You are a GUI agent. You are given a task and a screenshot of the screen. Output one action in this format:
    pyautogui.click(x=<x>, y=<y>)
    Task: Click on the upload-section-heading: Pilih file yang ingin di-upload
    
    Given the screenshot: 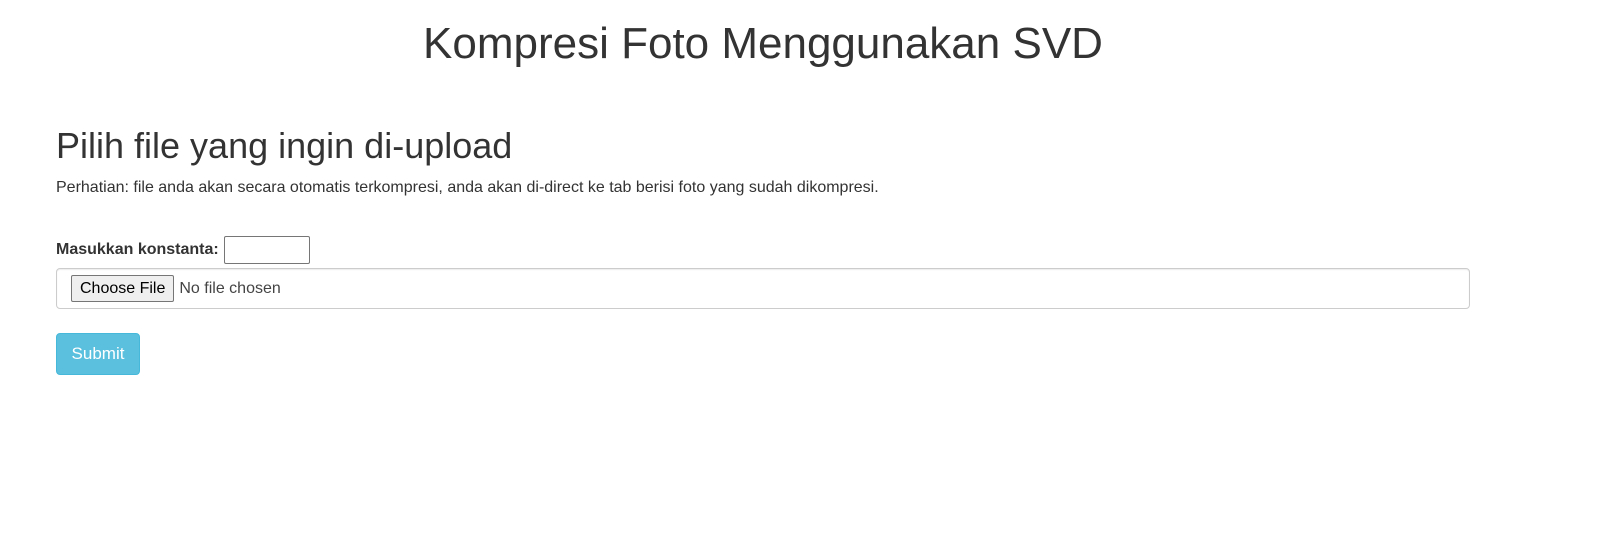 What is the action you would take?
    pyautogui.click(x=284, y=145)
    